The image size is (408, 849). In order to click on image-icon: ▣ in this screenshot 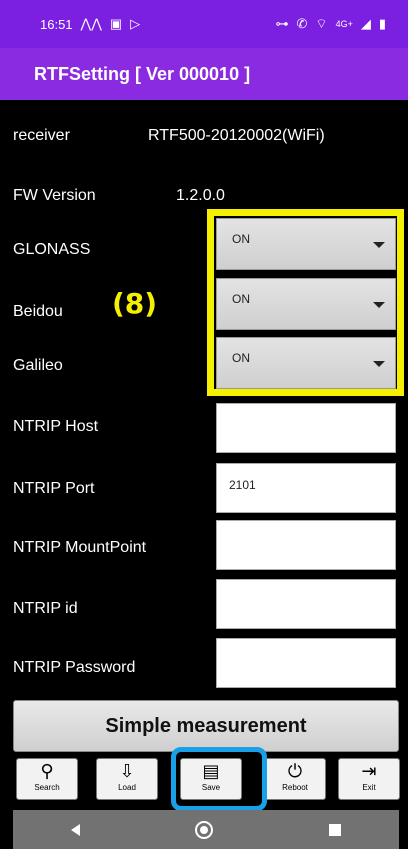, I will do `click(116, 23)`.